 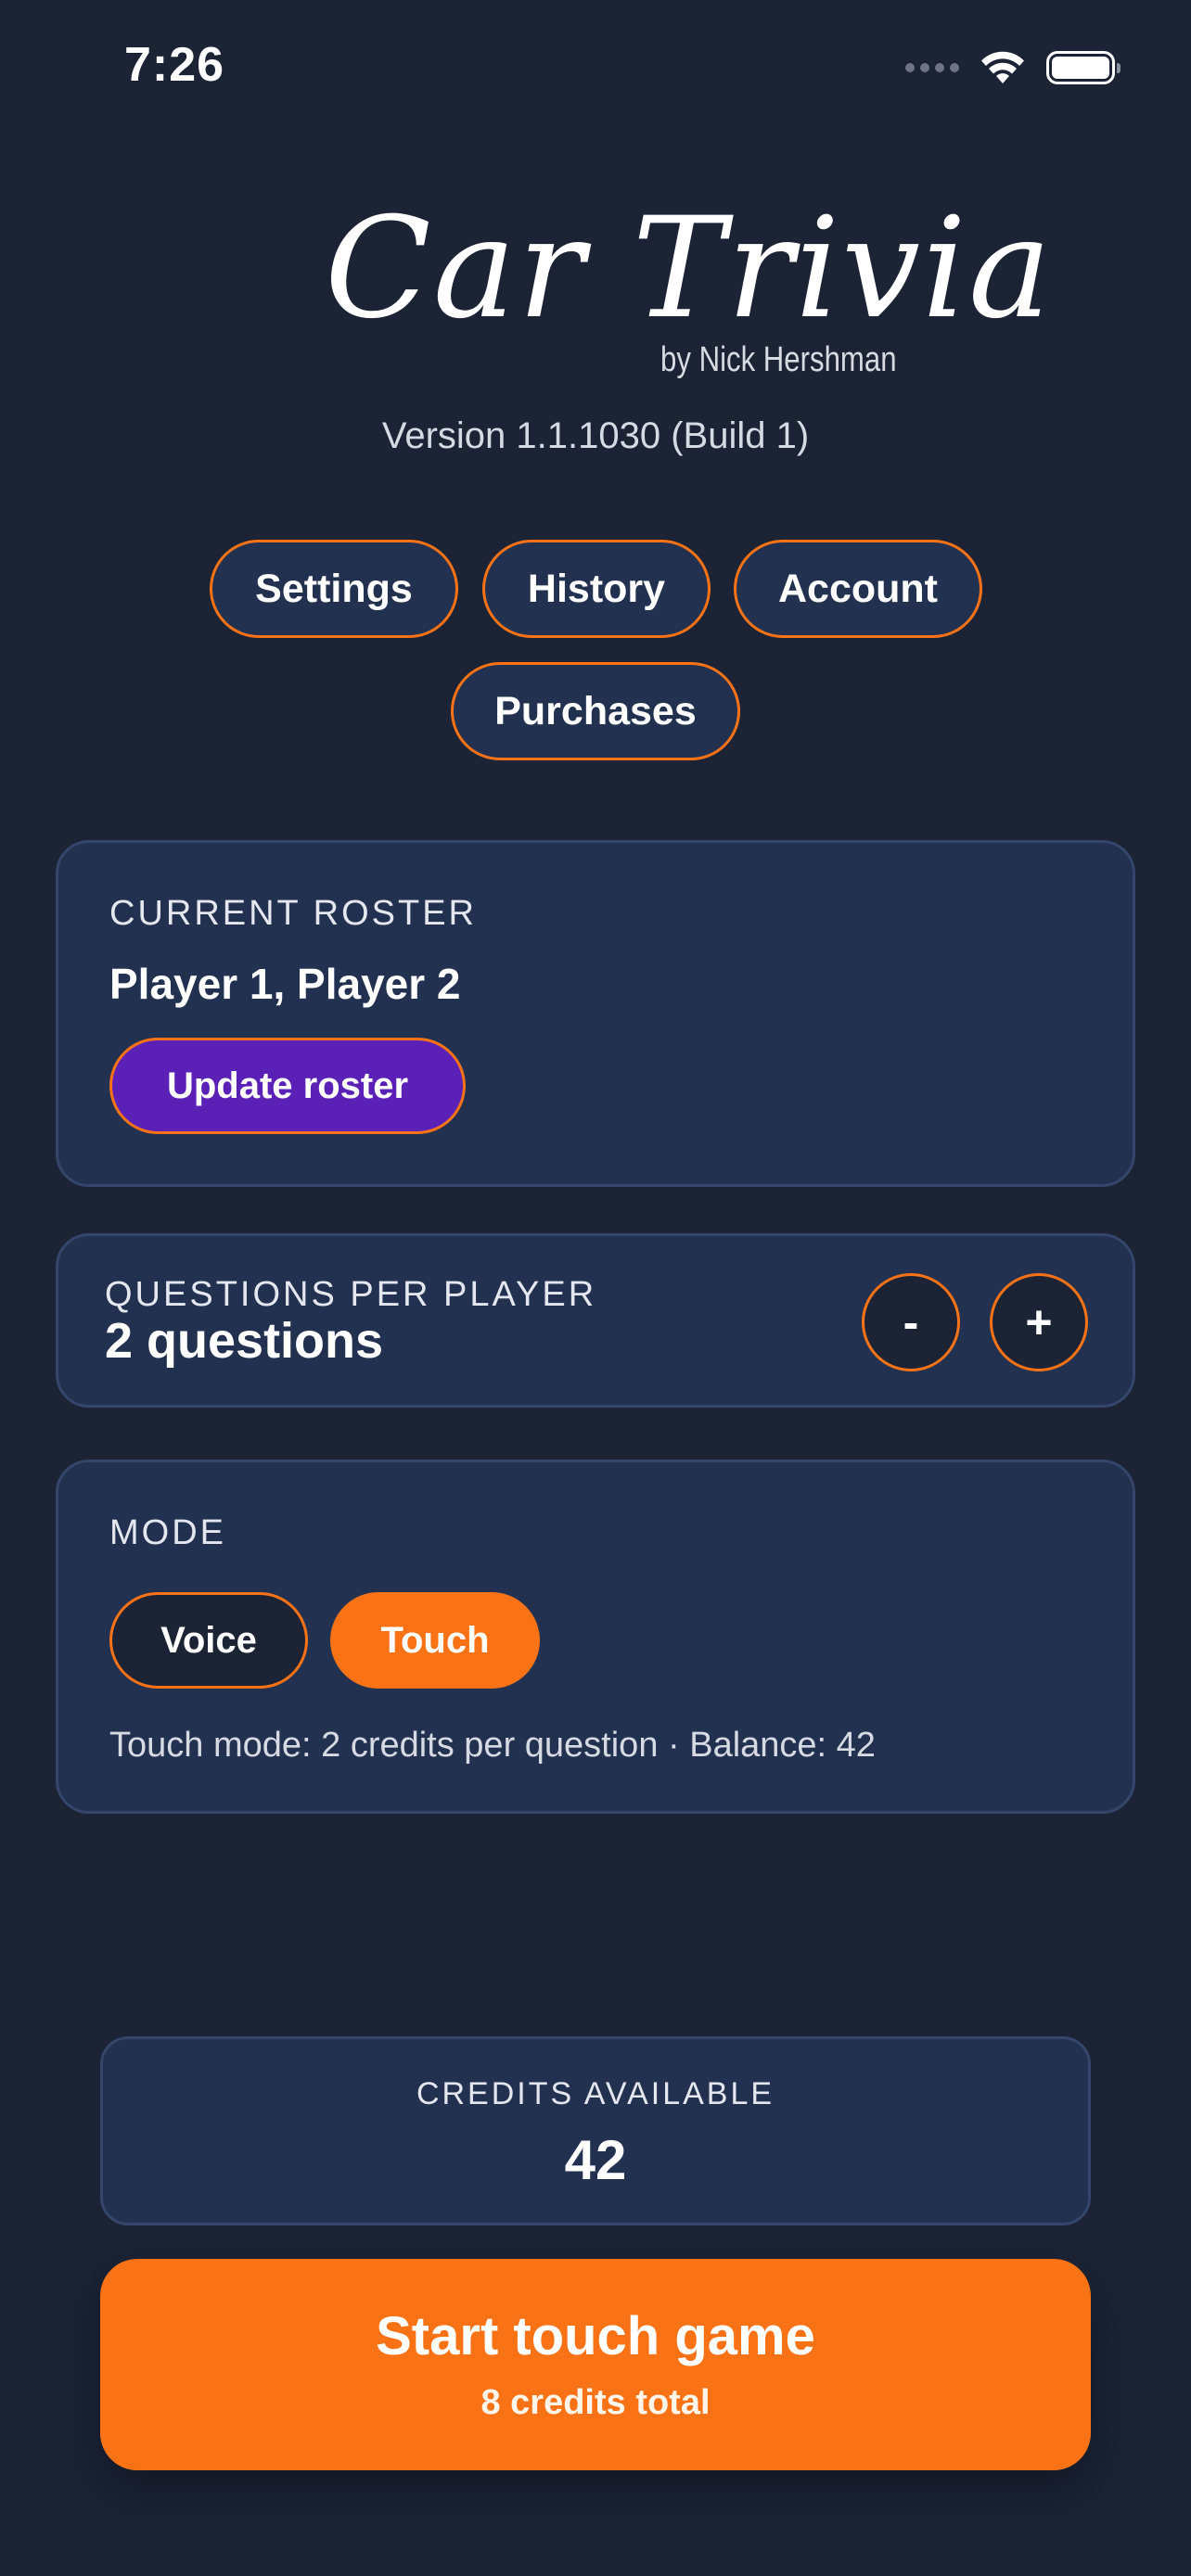 I want to click on purchases-button: Purchases, so click(x=595, y=711).